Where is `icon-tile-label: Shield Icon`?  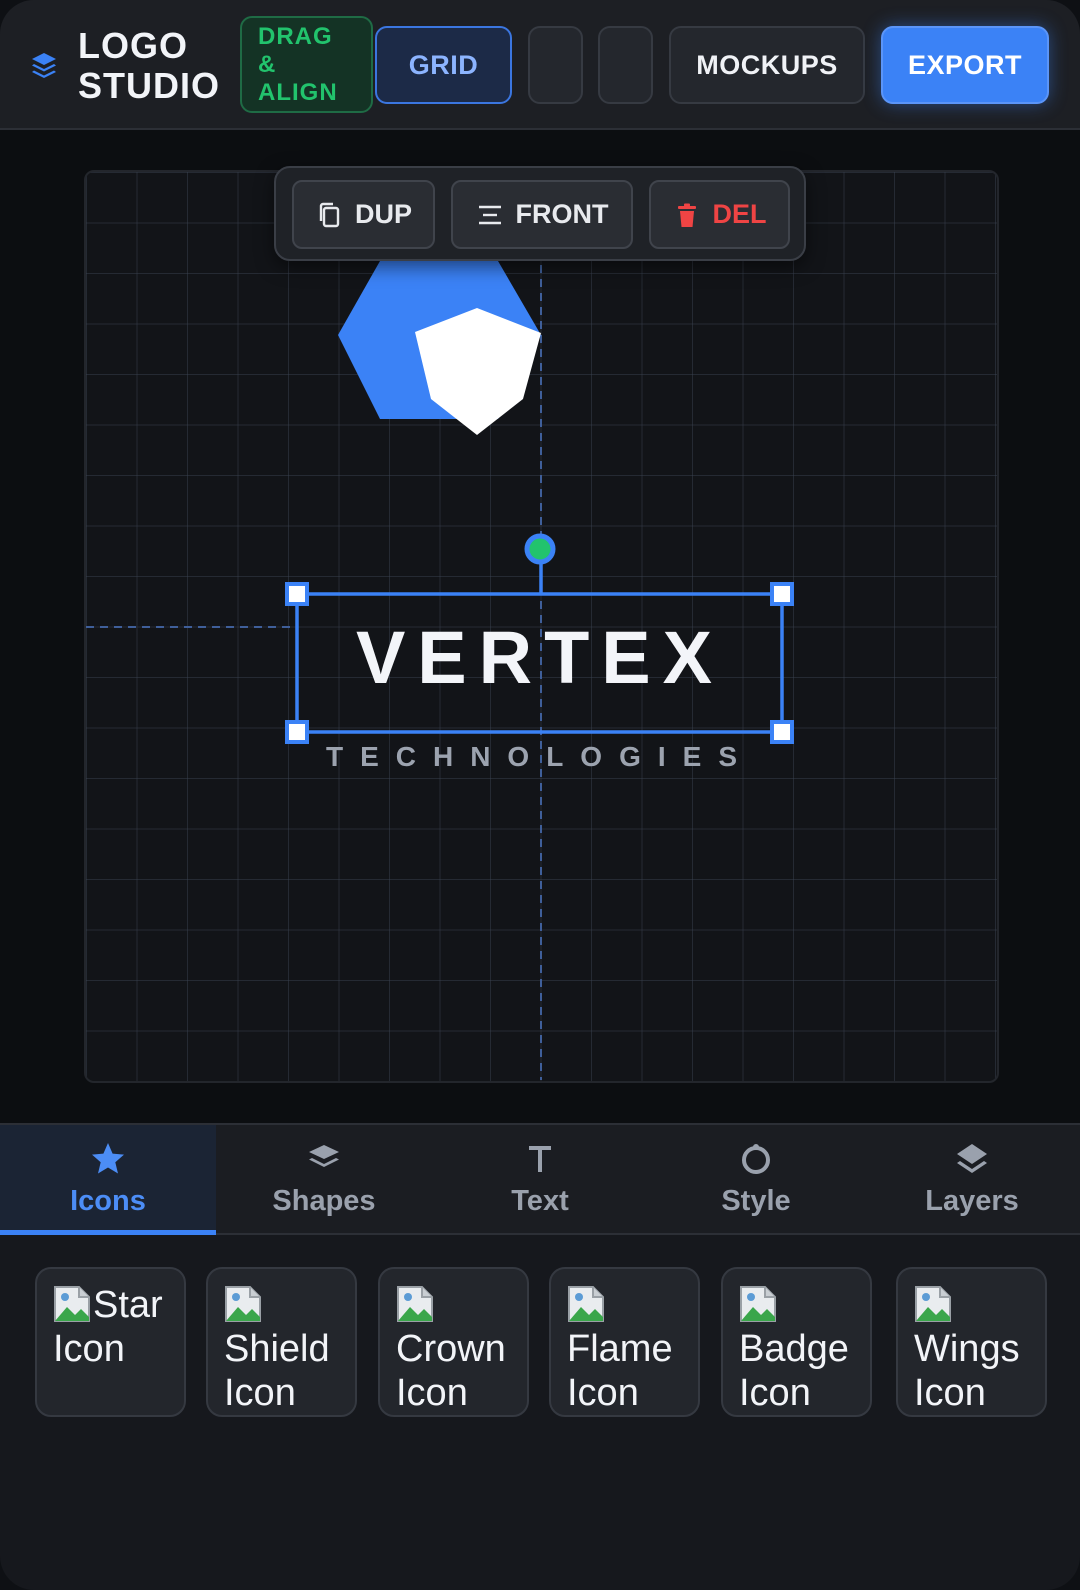
icon-tile-label: Shield Icon is located at coordinates (277, 1371).